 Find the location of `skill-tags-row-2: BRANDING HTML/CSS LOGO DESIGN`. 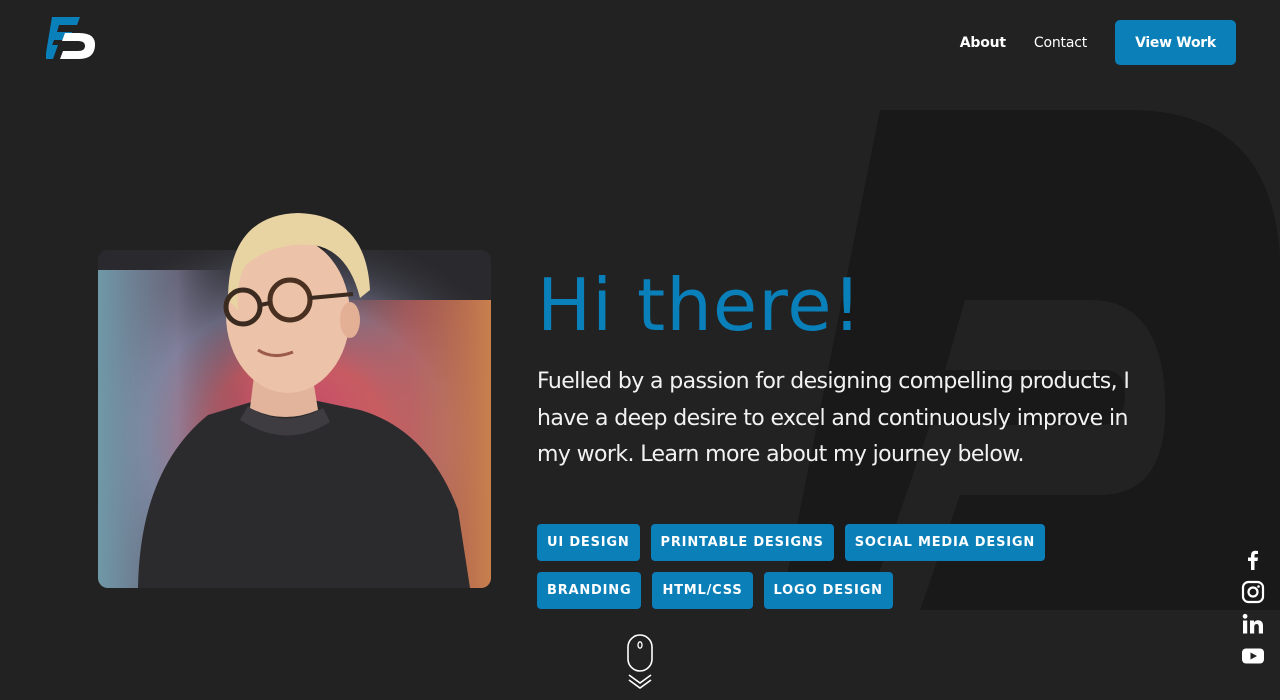

skill-tags-row-2: BRANDING HTML/CSS LOGO DESIGN is located at coordinates (797, 590).